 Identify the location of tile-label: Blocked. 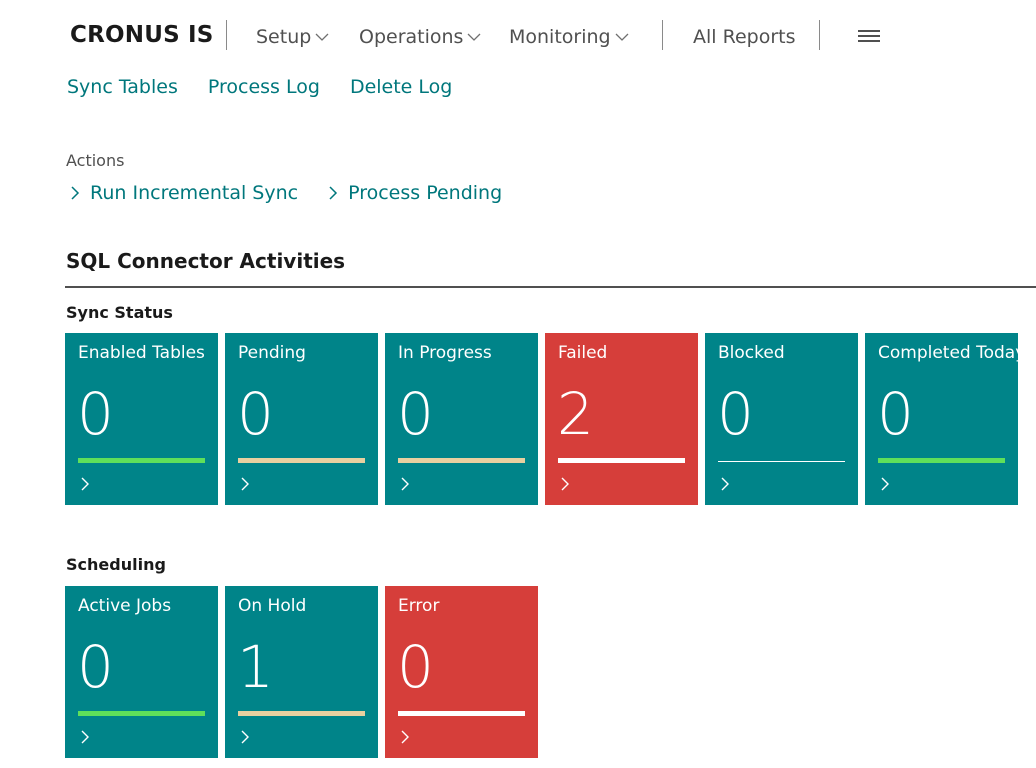
(751, 353).